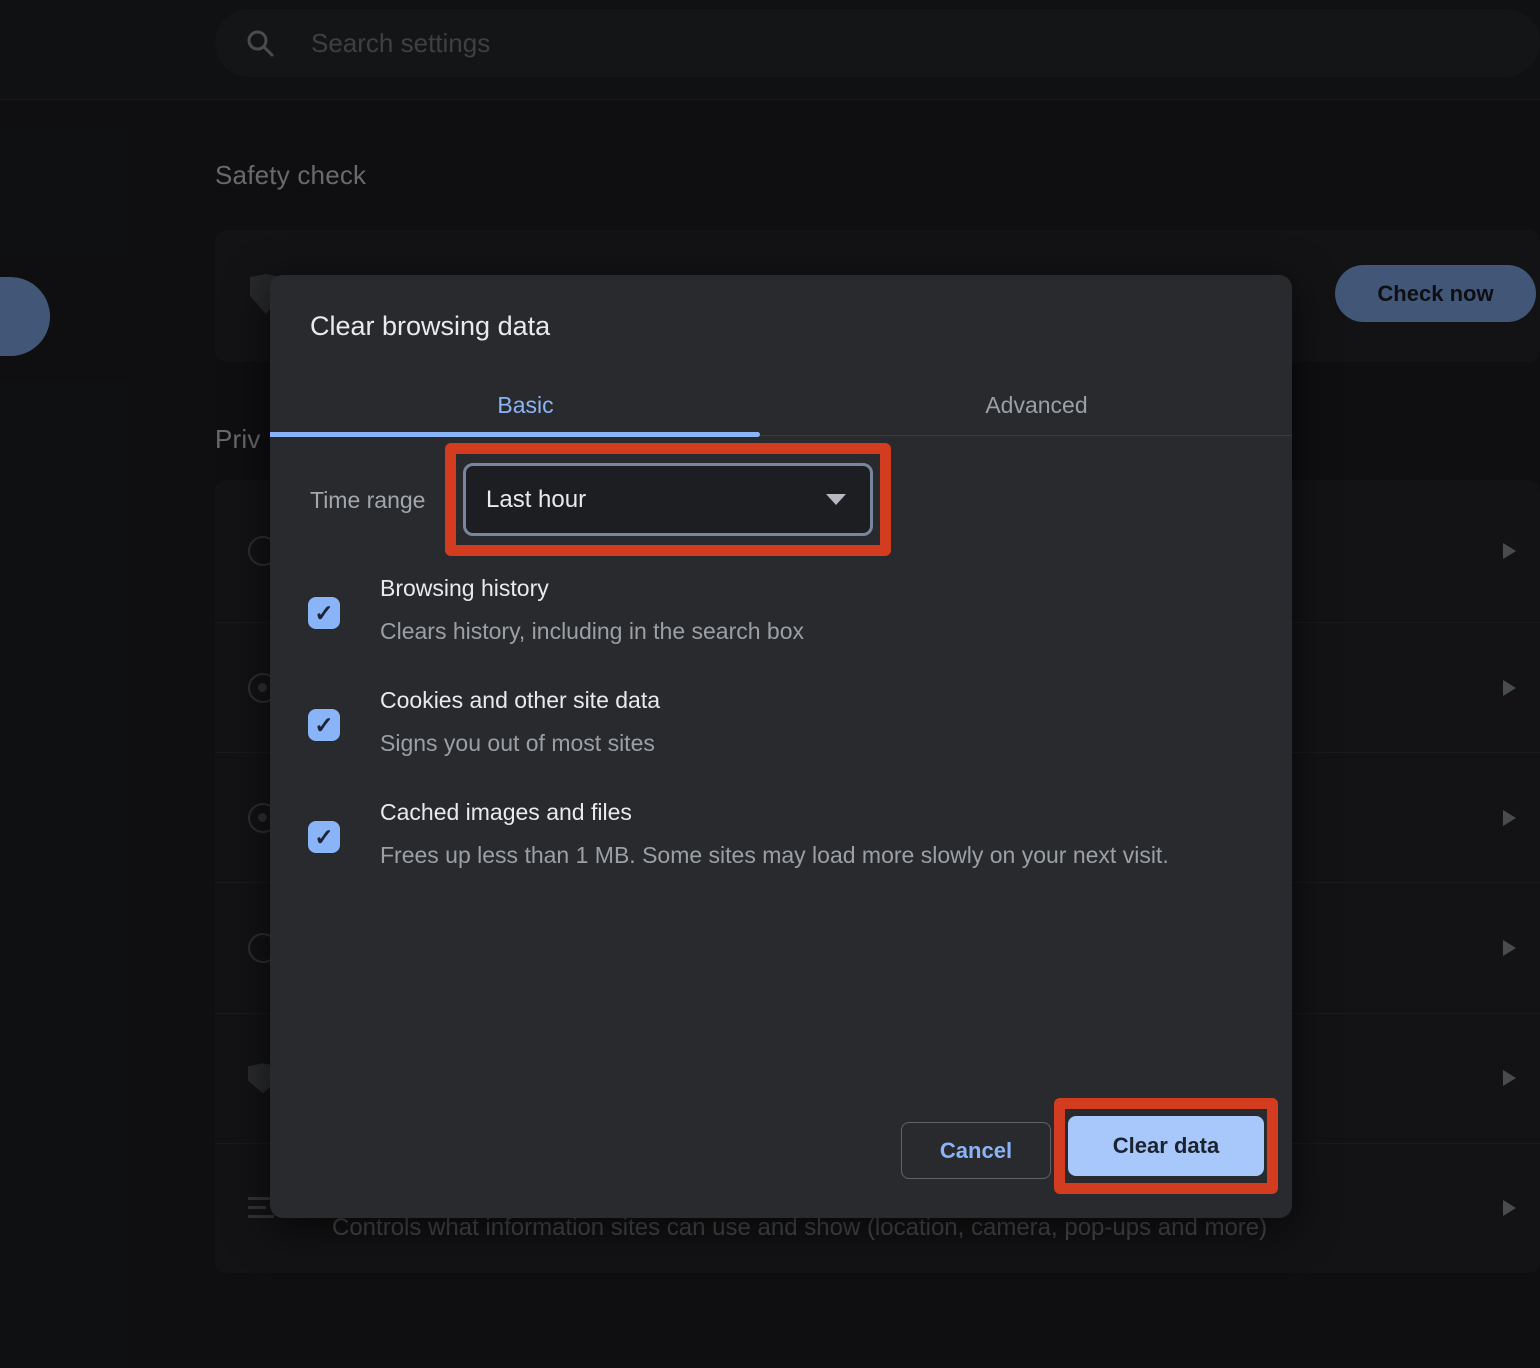 The height and width of the screenshot is (1368, 1540). Describe the element at coordinates (515, 434) in the screenshot. I see `active-tab-underline` at that location.